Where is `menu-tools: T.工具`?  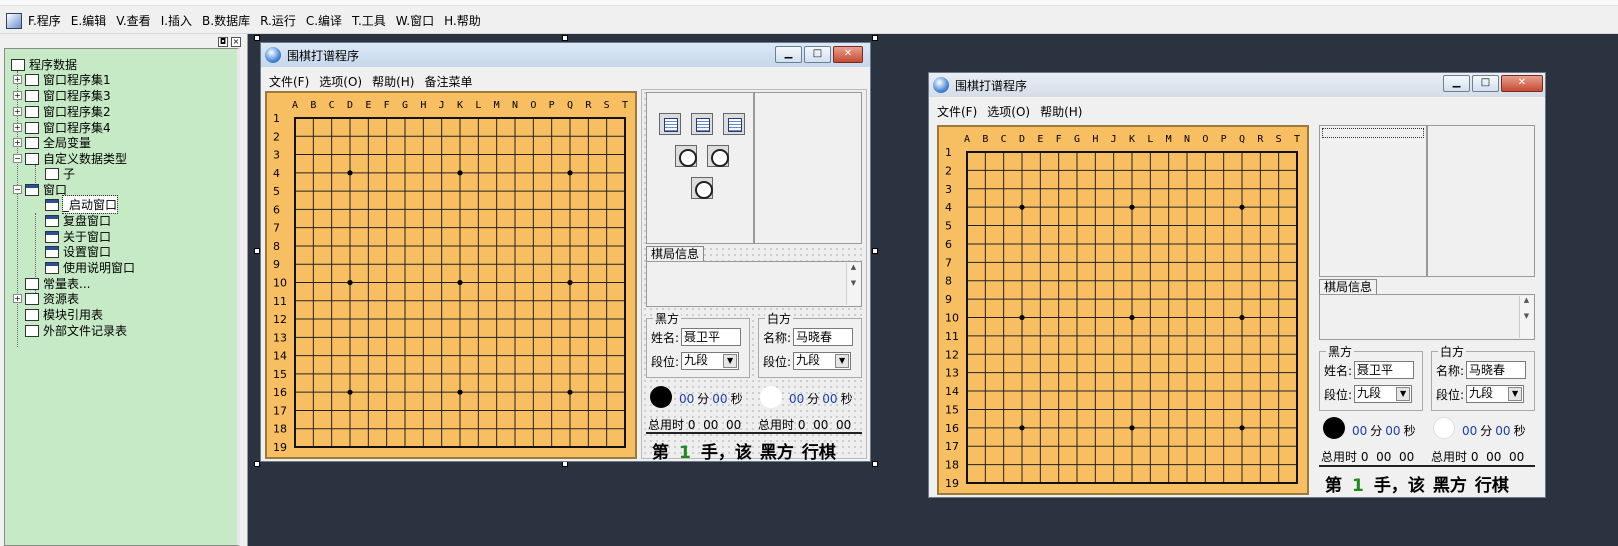
menu-tools: T.工具 is located at coordinates (369, 20).